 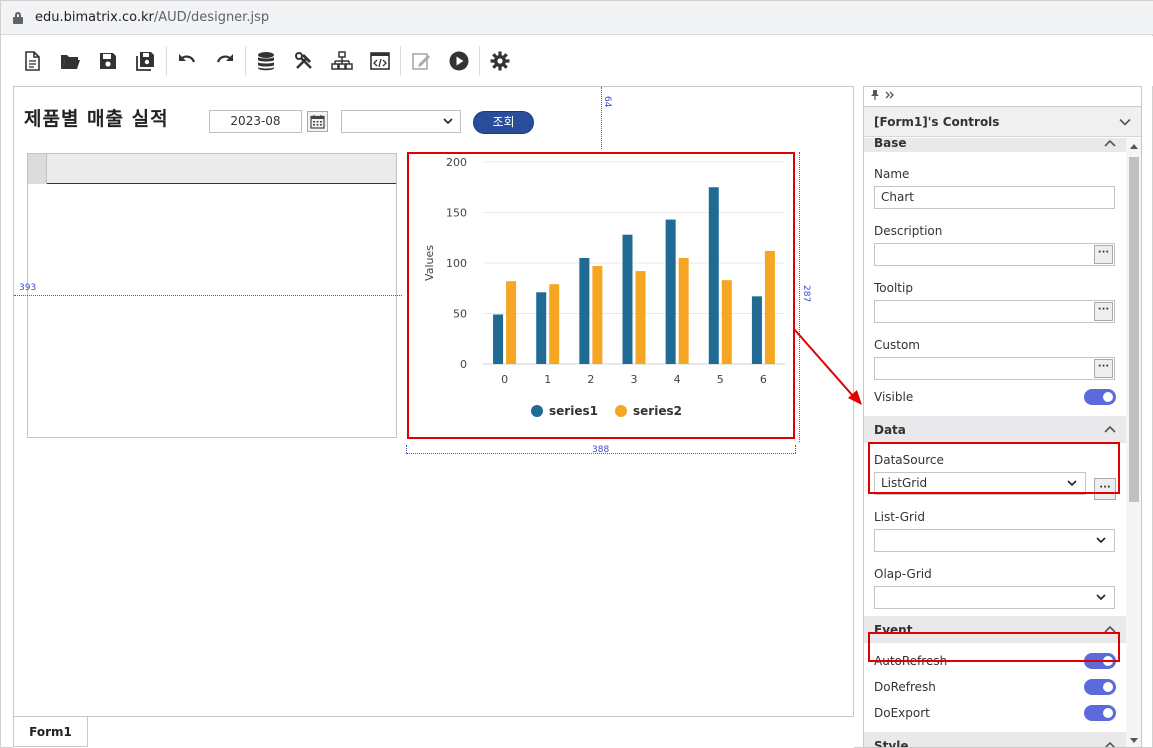 I want to click on guide-line-right, so click(x=799, y=297).